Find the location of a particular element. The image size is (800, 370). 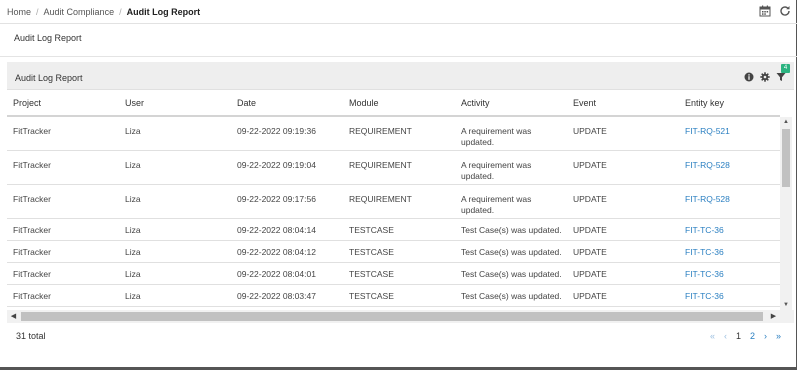

last-page-icon: » is located at coordinates (778, 336).